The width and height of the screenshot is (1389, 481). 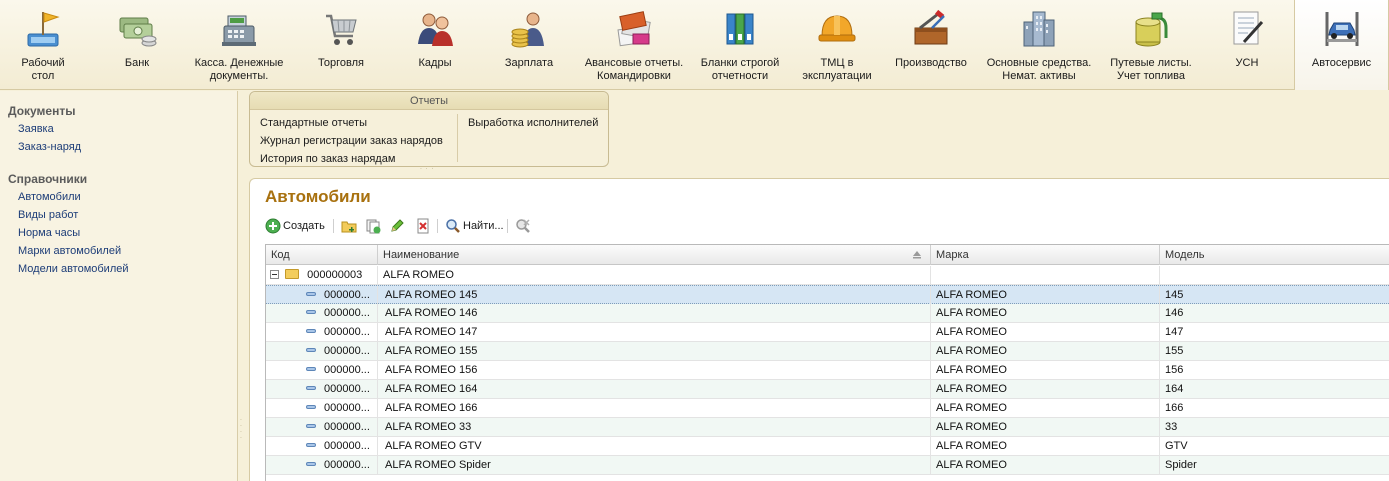 I want to click on section-staff: Кадры, so click(x=435, y=45).